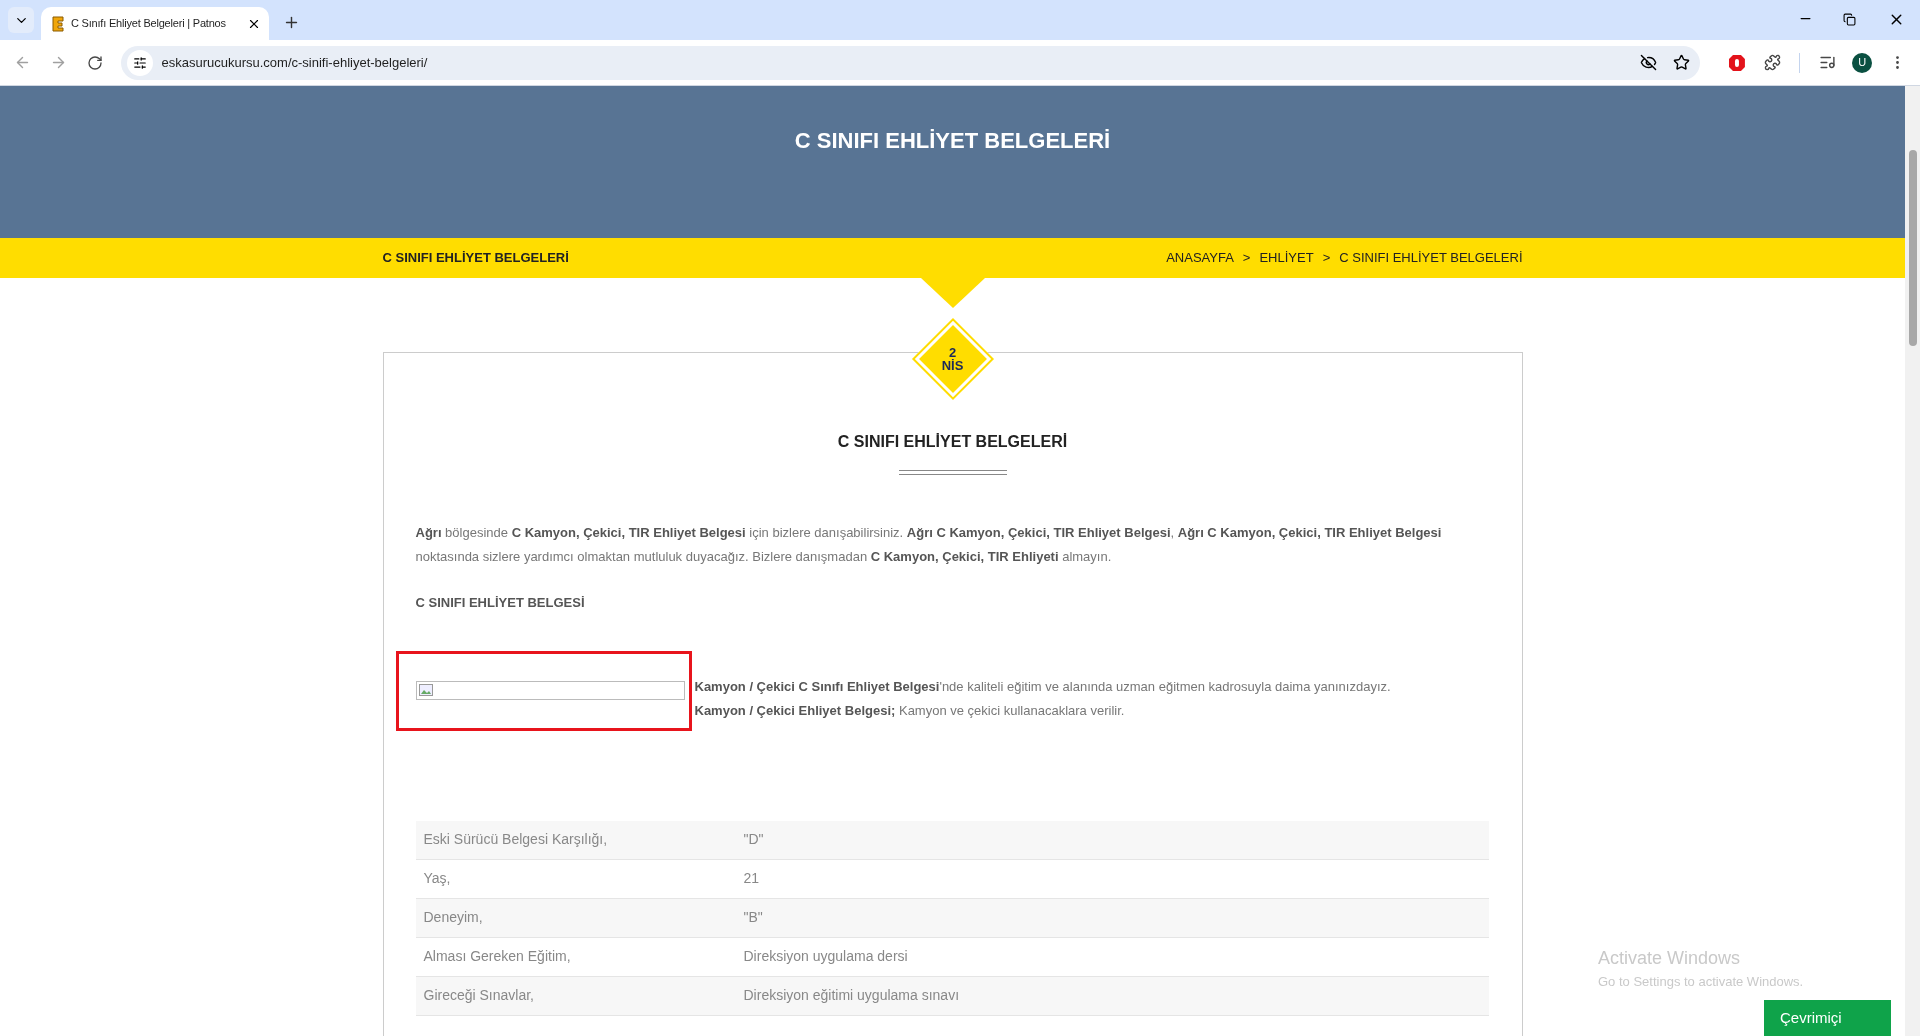  What do you see at coordinates (929, 545) in the screenshot?
I see `intro-paragraph: Ağrı bölgesinde C Kamyon, Çekici, TIR Ehliyet Belgesi için bizlere danışabilirsiniz. Ağrı C Kamyon, Çekici, TIR Ehliyet Belgesi, Ağrı C Kamyon, Çekici, TIR Ehliyet Belgesi noktasında sizlere yardımcı olmaktan mutluluk duyacağız. Bizlere danışmadan C Kamyon, Çekici, TIR Ehliyeti almayın.` at bounding box center [929, 545].